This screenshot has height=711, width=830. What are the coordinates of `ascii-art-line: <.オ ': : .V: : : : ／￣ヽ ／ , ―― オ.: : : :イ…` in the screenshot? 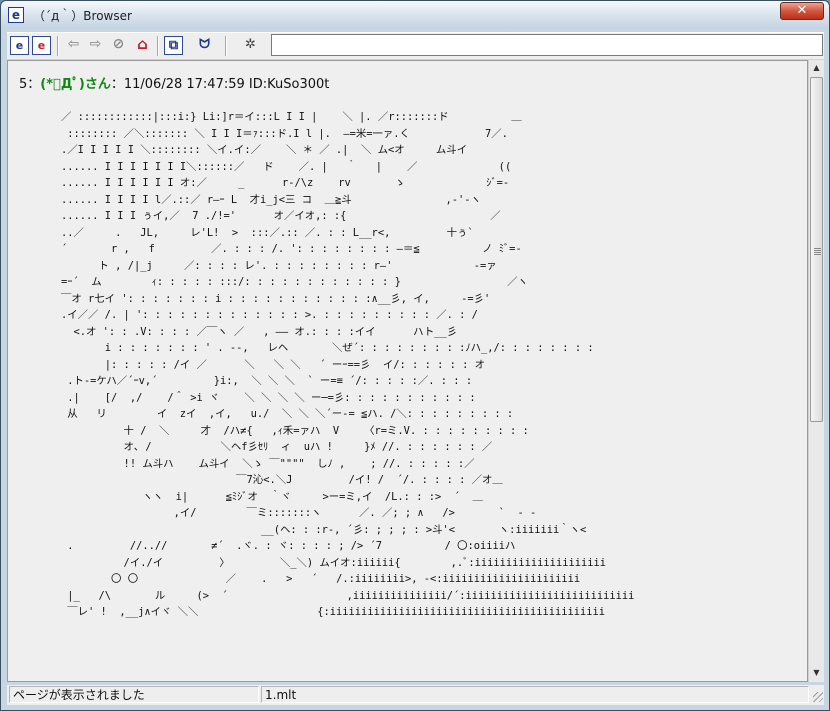 It's located at (259, 331).